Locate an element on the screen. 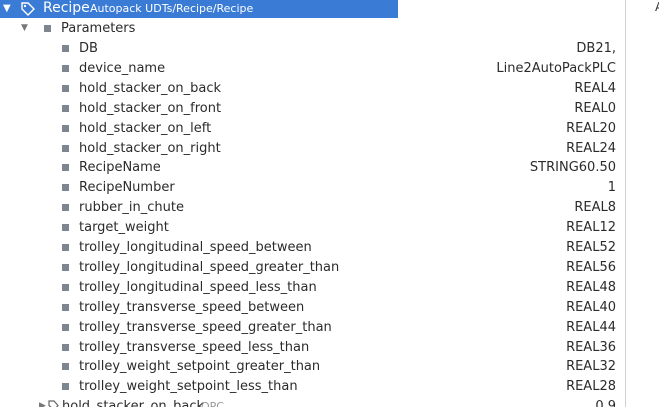 The image size is (659, 407). right-pane-label: A is located at coordinates (657, 7).